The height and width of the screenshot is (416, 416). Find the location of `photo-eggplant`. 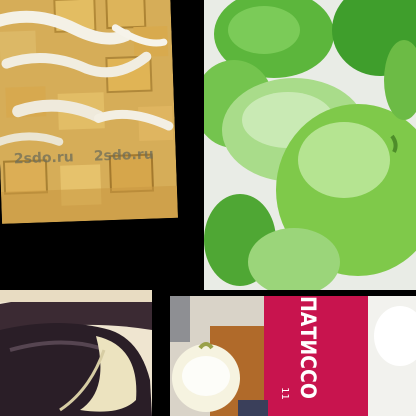

photo-eggplant is located at coordinates (76, 353).